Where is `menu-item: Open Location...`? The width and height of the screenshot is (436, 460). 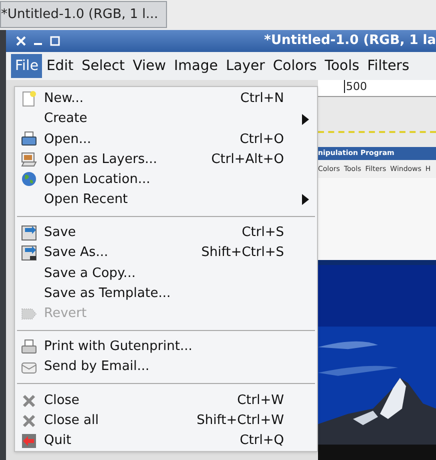
menu-item: Open Location... is located at coordinates (166, 179).